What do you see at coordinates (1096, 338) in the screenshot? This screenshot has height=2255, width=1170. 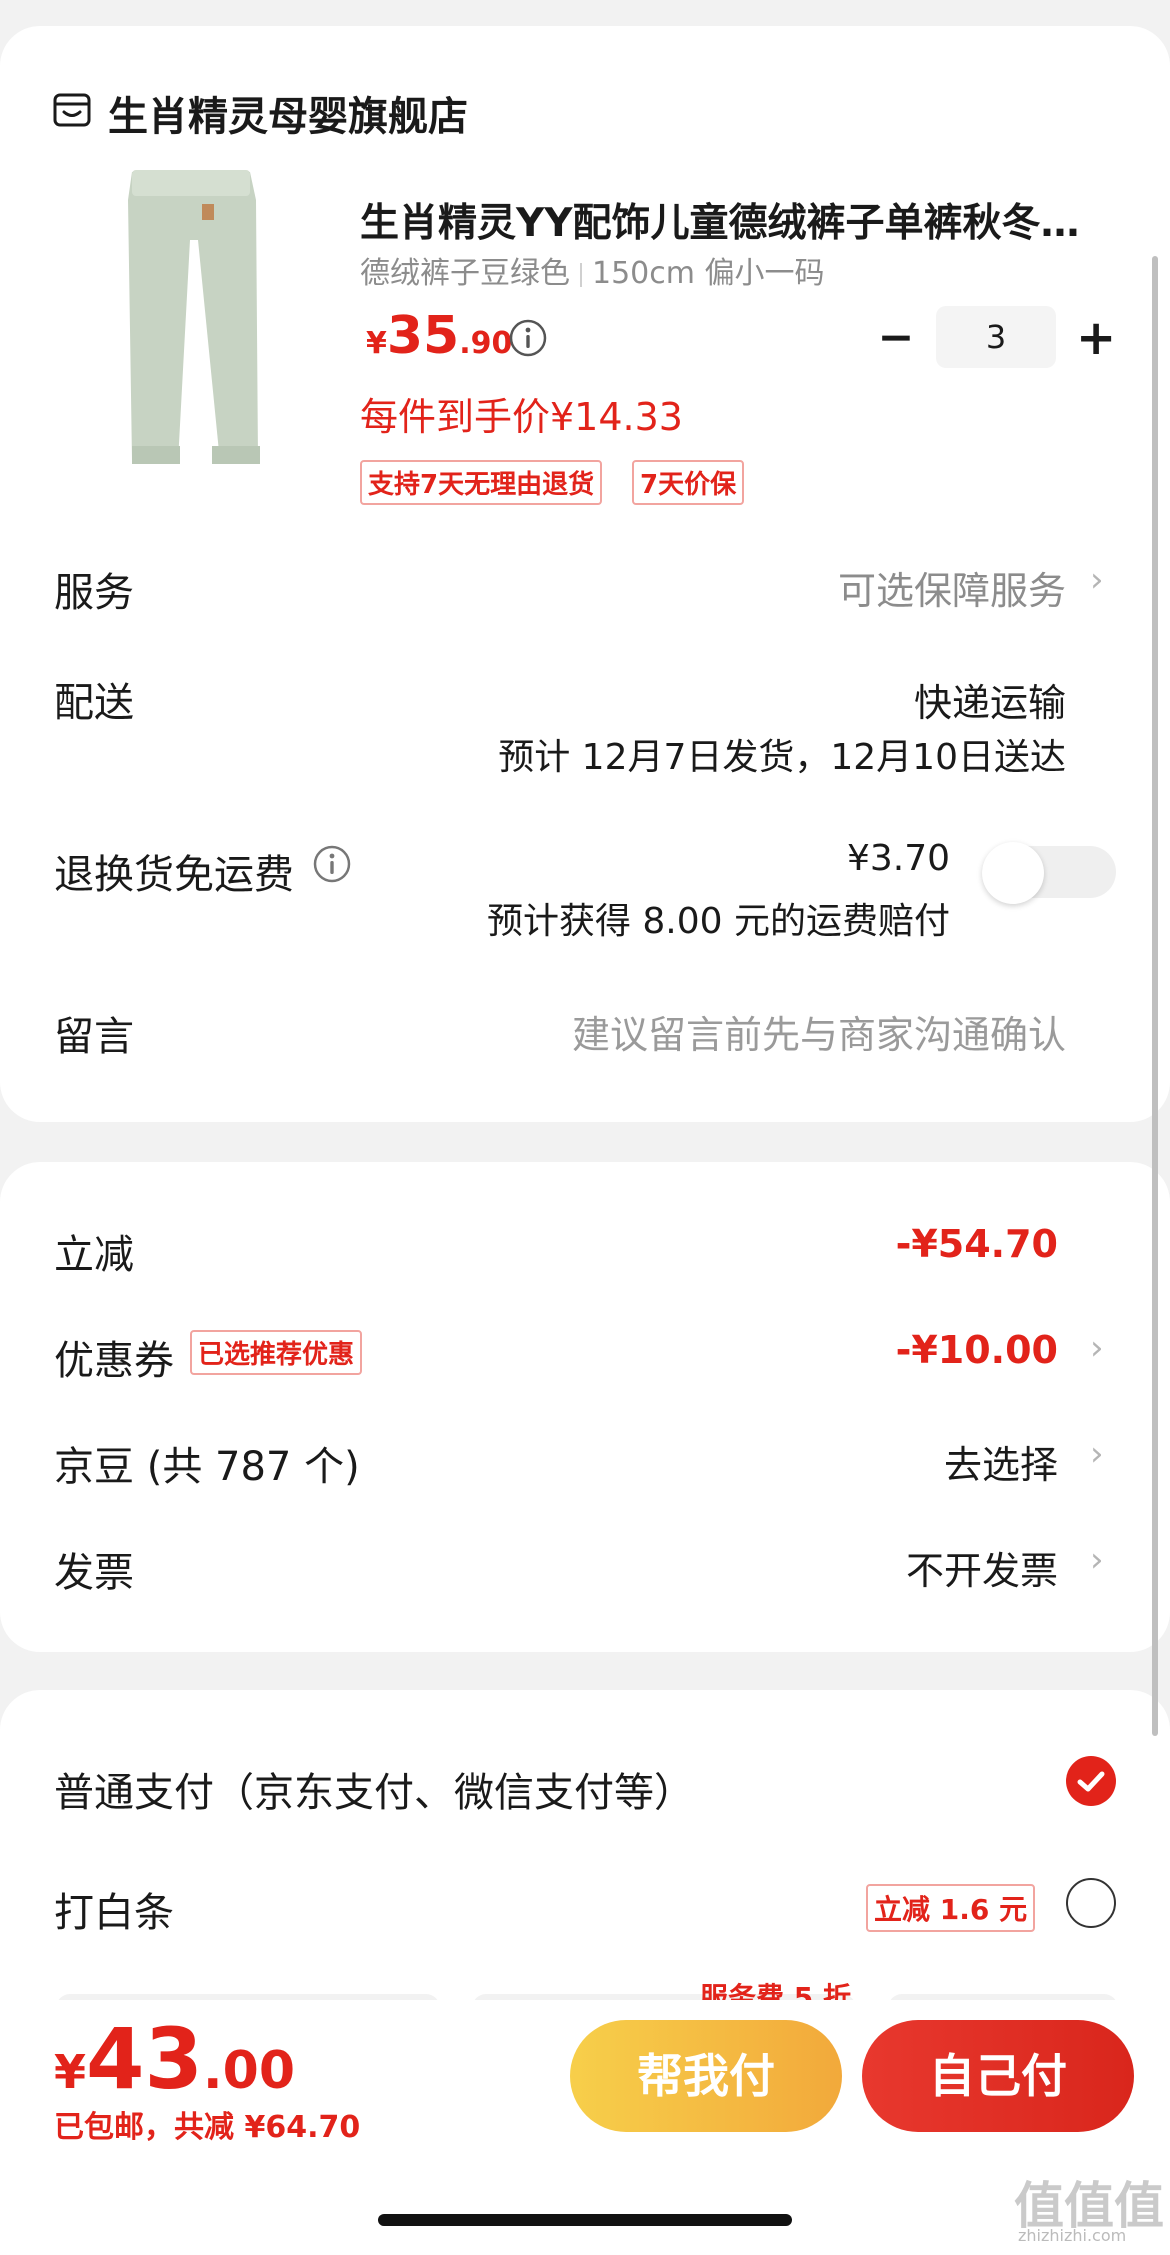 I see `quantity-increase-button: +` at bounding box center [1096, 338].